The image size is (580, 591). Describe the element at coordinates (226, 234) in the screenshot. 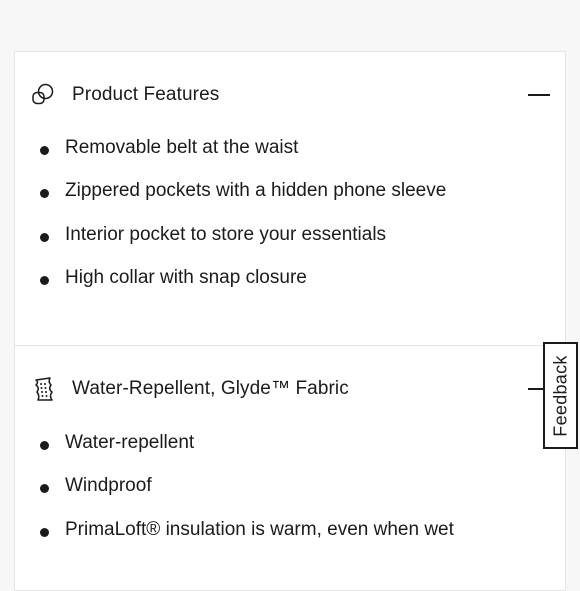

I see `list-item-text: Interior pocket to store your essentials` at that location.